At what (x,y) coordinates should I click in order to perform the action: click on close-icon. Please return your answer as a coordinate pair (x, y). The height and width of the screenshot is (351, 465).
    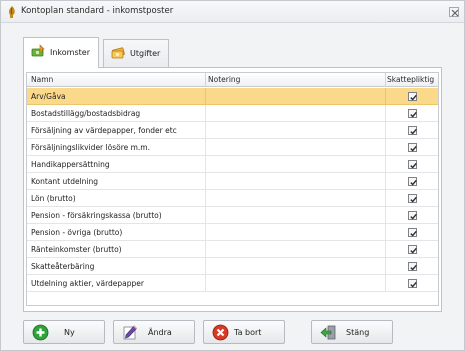
    Looking at the image, I should click on (455, 13).